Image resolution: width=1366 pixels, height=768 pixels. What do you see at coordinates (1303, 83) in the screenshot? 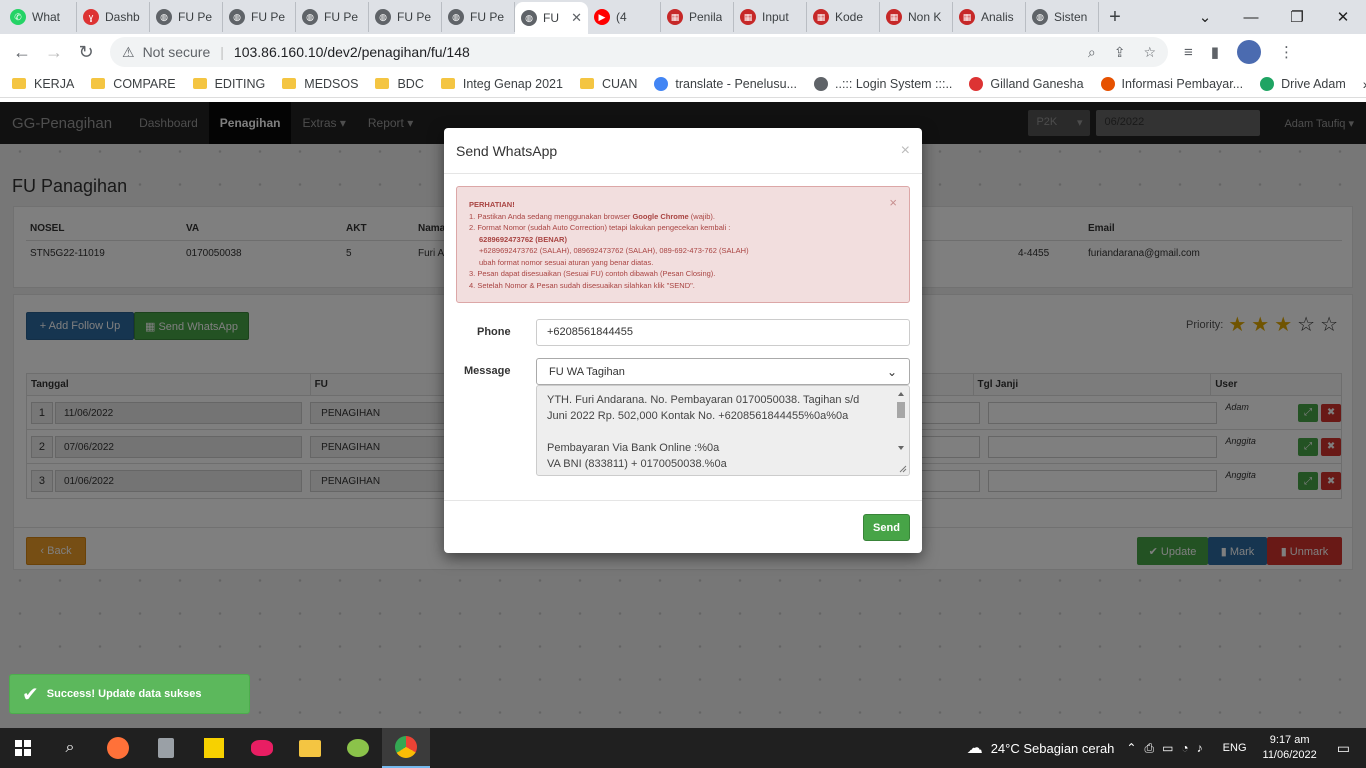
I see `bookmark-item: Drive Adam` at bounding box center [1303, 83].